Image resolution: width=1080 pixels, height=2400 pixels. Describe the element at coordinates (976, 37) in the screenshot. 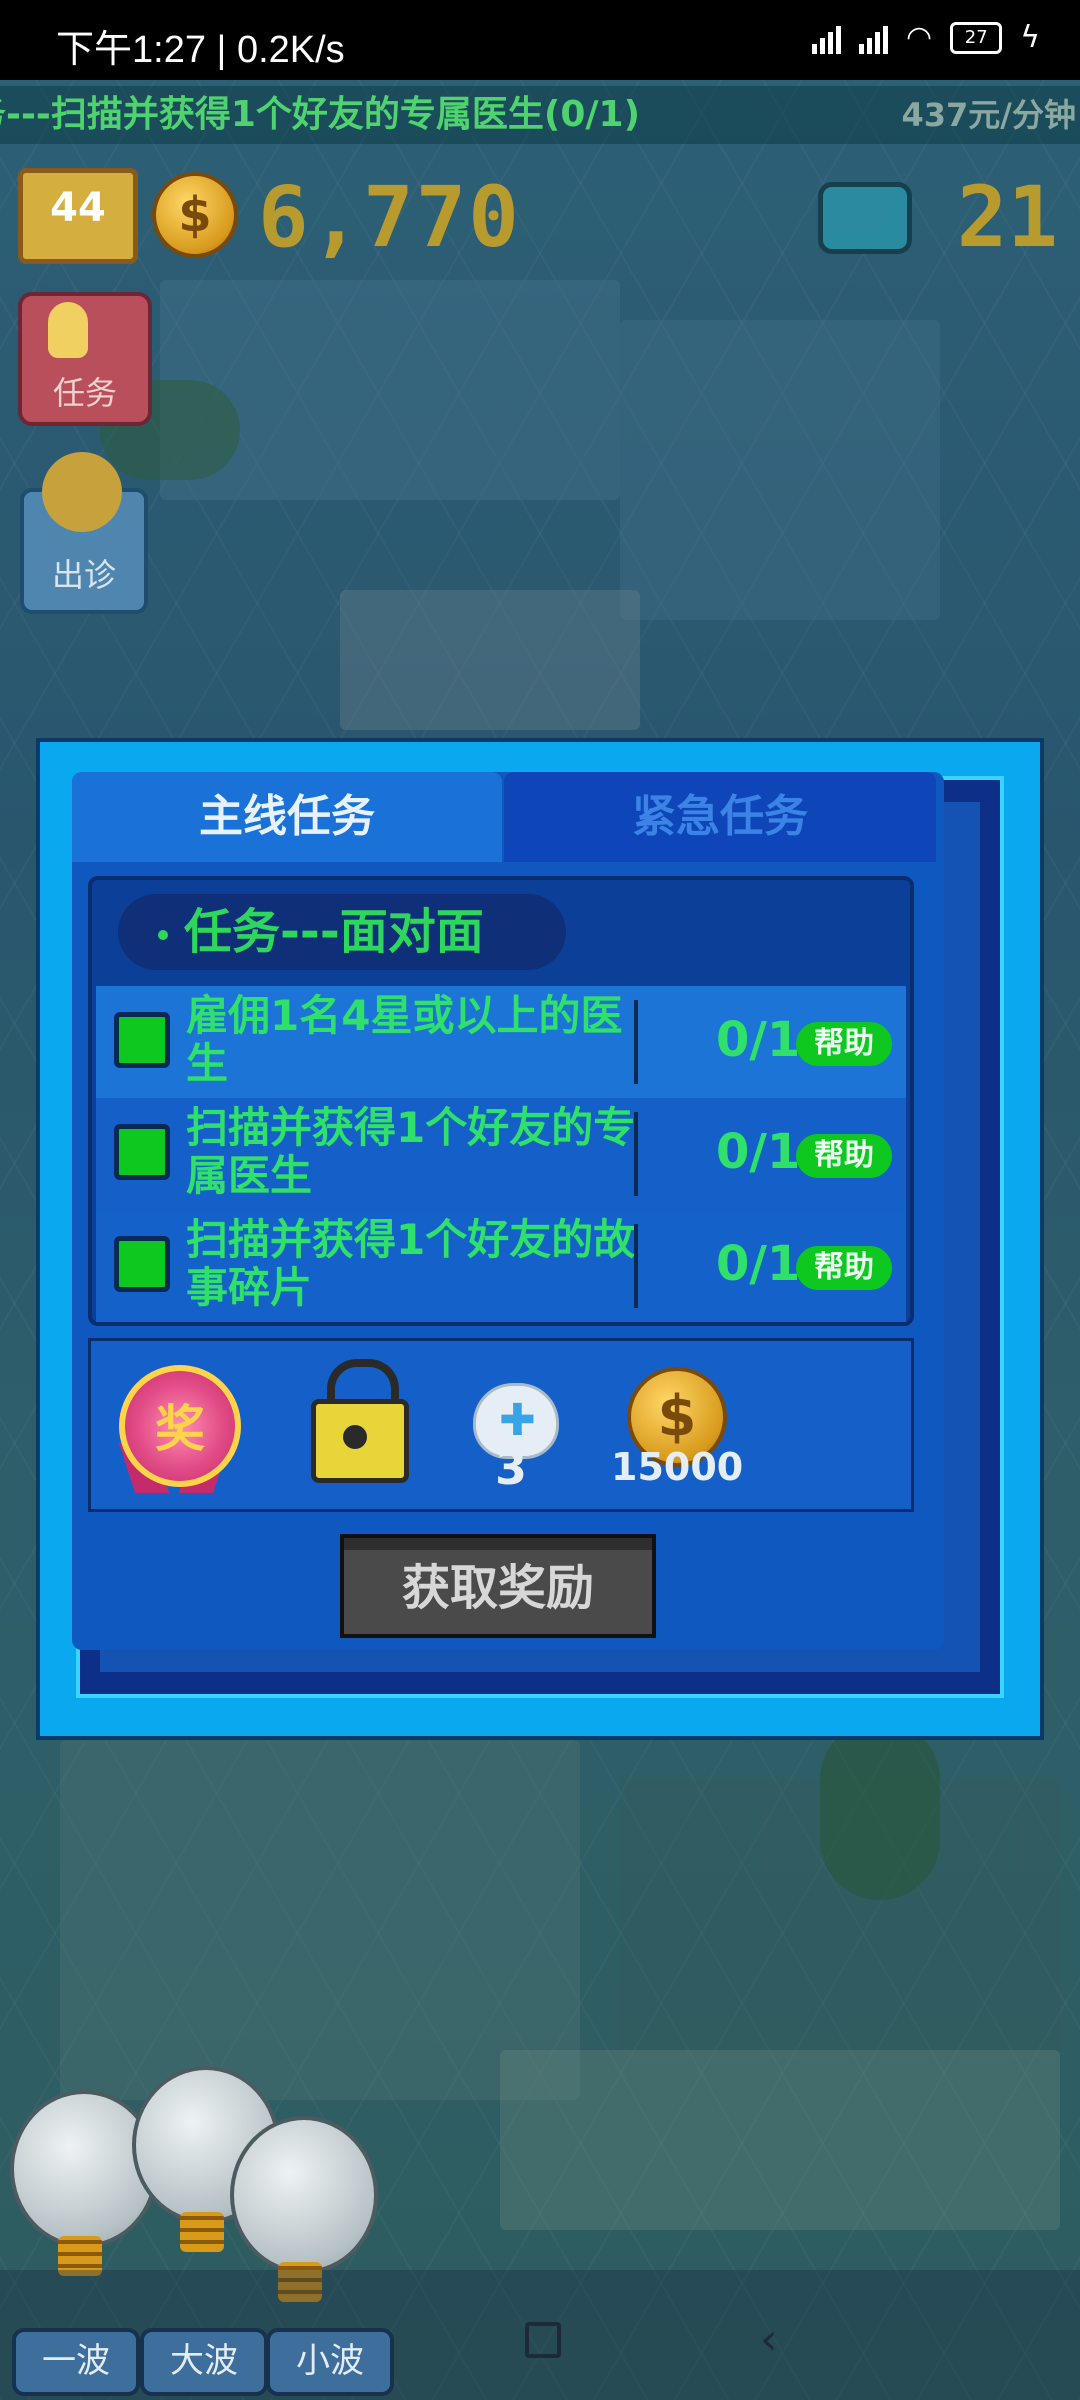

I see `battery-icon: 27` at that location.